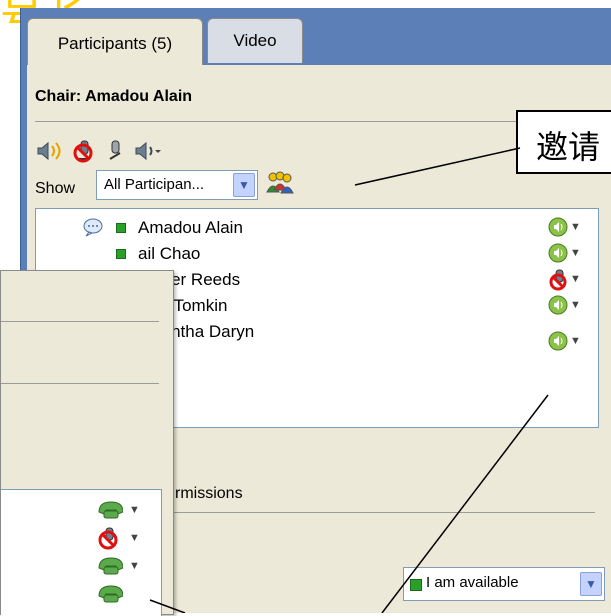 Image resolution: width=611 pixels, height=616 pixels. Describe the element at coordinates (559, 282) in the screenshot. I see `muted-mic-icon` at that location.